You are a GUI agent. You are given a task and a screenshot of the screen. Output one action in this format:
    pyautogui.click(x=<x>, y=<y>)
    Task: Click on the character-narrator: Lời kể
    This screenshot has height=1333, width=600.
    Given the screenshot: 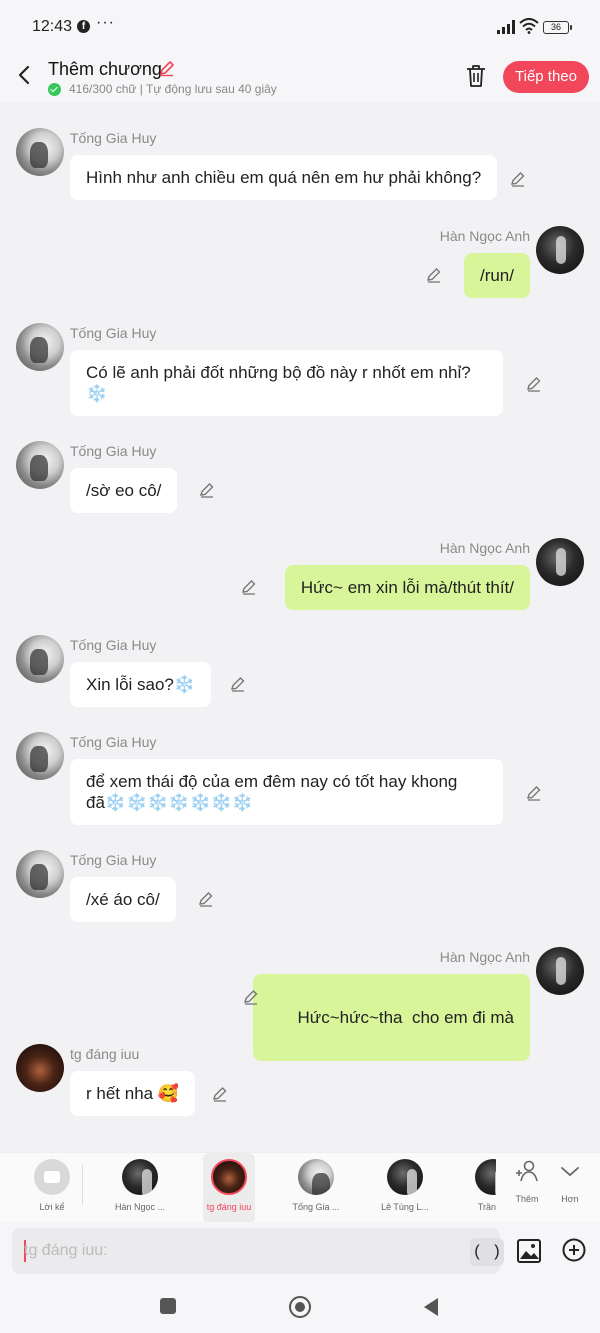 What is the action you would take?
    pyautogui.click(x=52, y=1188)
    